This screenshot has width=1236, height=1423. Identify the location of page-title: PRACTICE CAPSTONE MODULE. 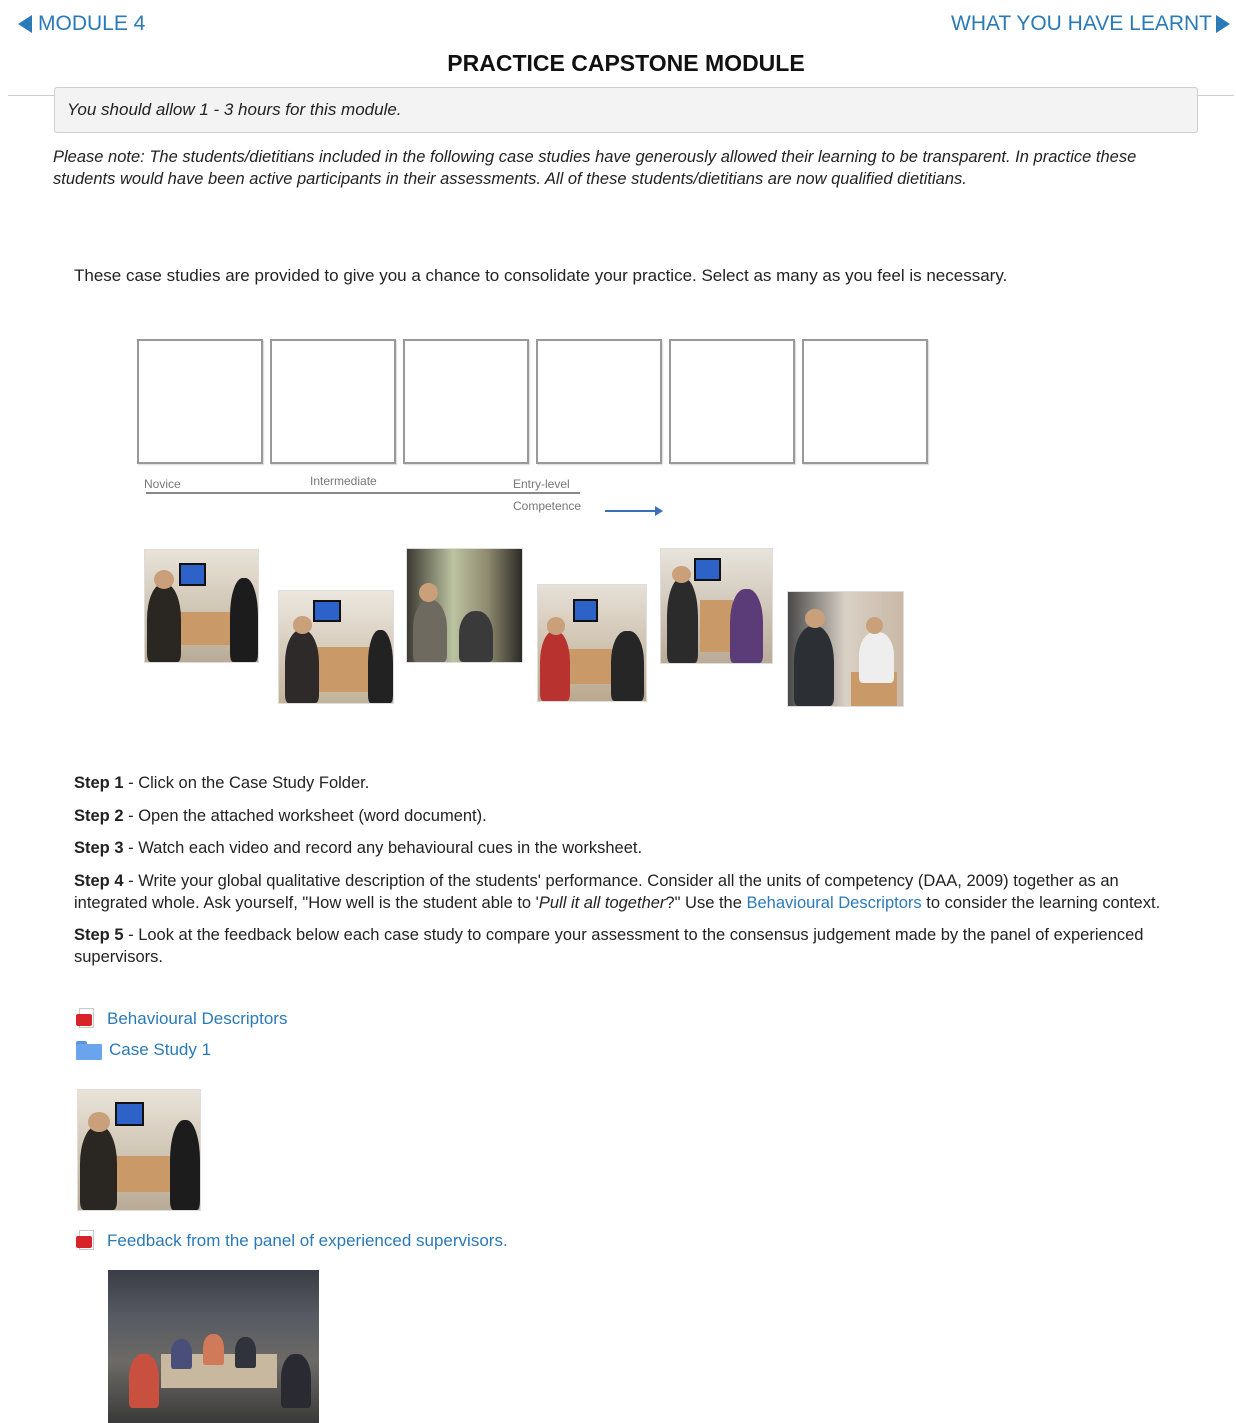
(626, 63).